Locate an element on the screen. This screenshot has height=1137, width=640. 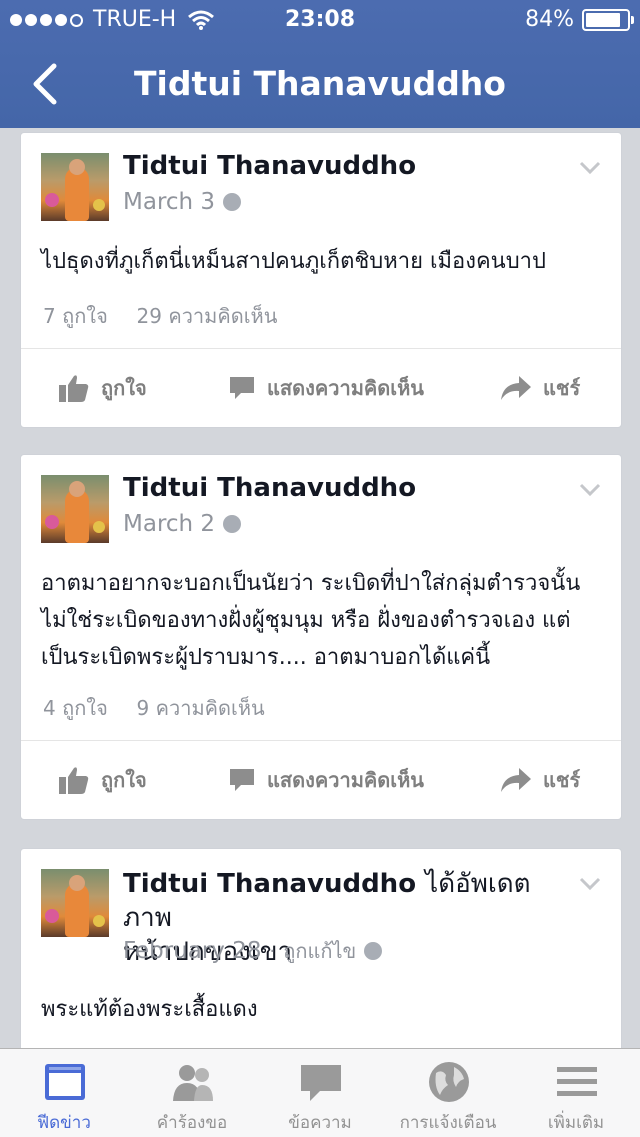
battery-icon is located at coordinates (608, 20).